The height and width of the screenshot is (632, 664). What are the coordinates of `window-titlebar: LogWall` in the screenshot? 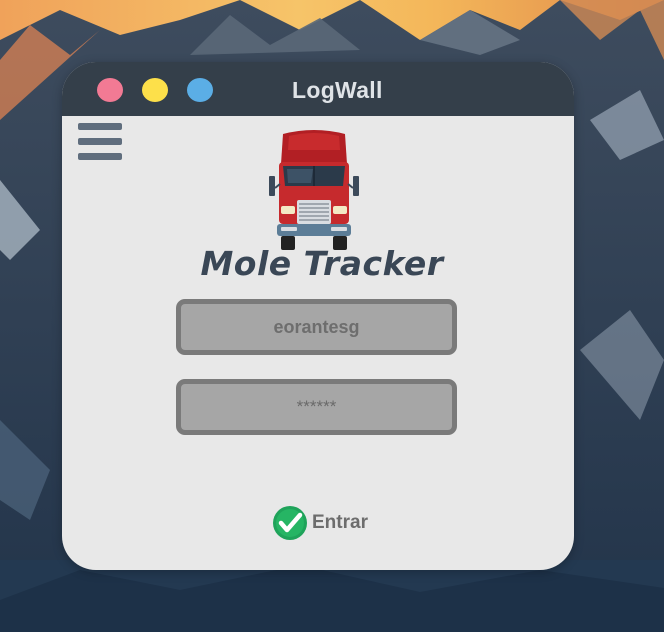 It's located at (318, 89).